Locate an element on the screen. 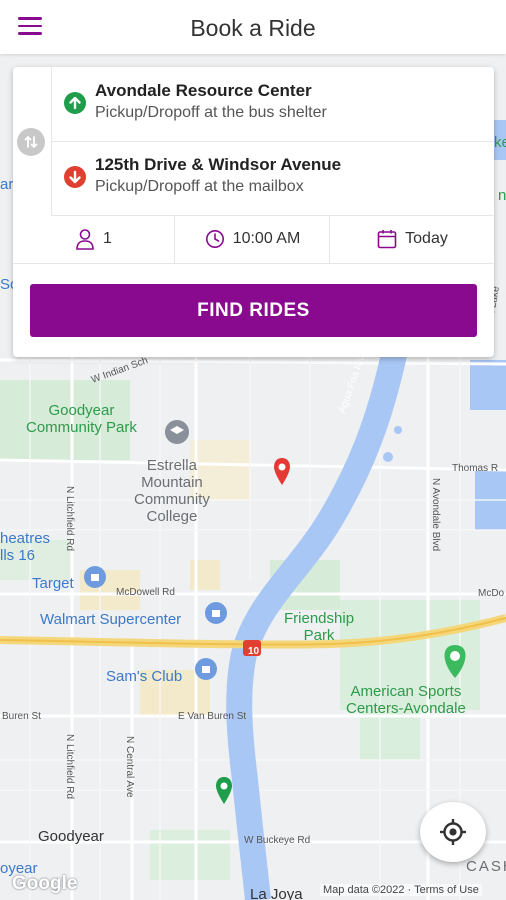 The width and height of the screenshot is (506, 900). map-label-american-sports: American Sports Centers-Avondale is located at coordinates (406, 700).